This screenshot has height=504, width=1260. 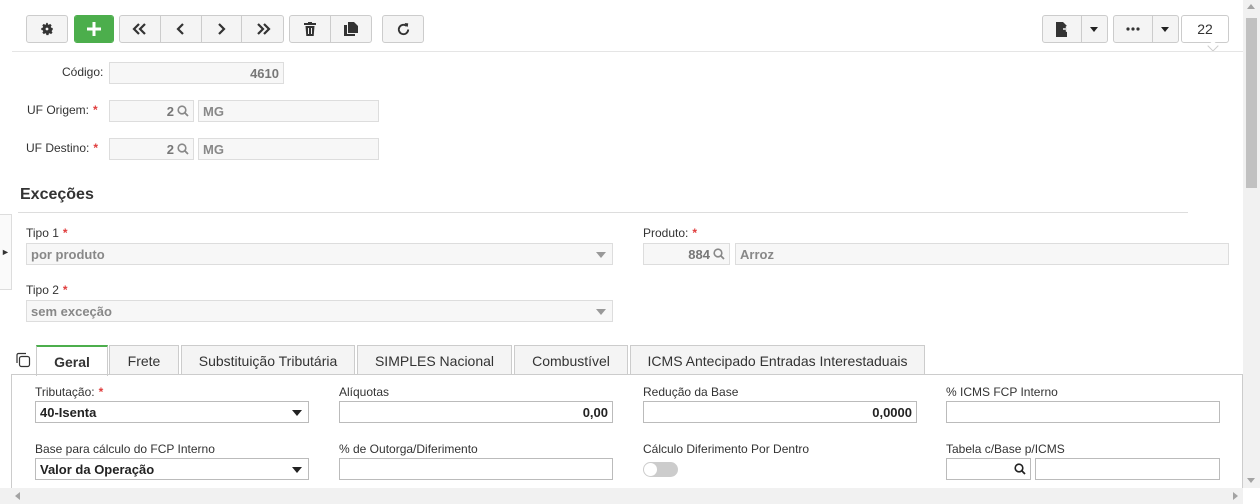 What do you see at coordinates (1251, 480) in the screenshot?
I see `scroll-down-icon` at bounding box center [1251, 480].